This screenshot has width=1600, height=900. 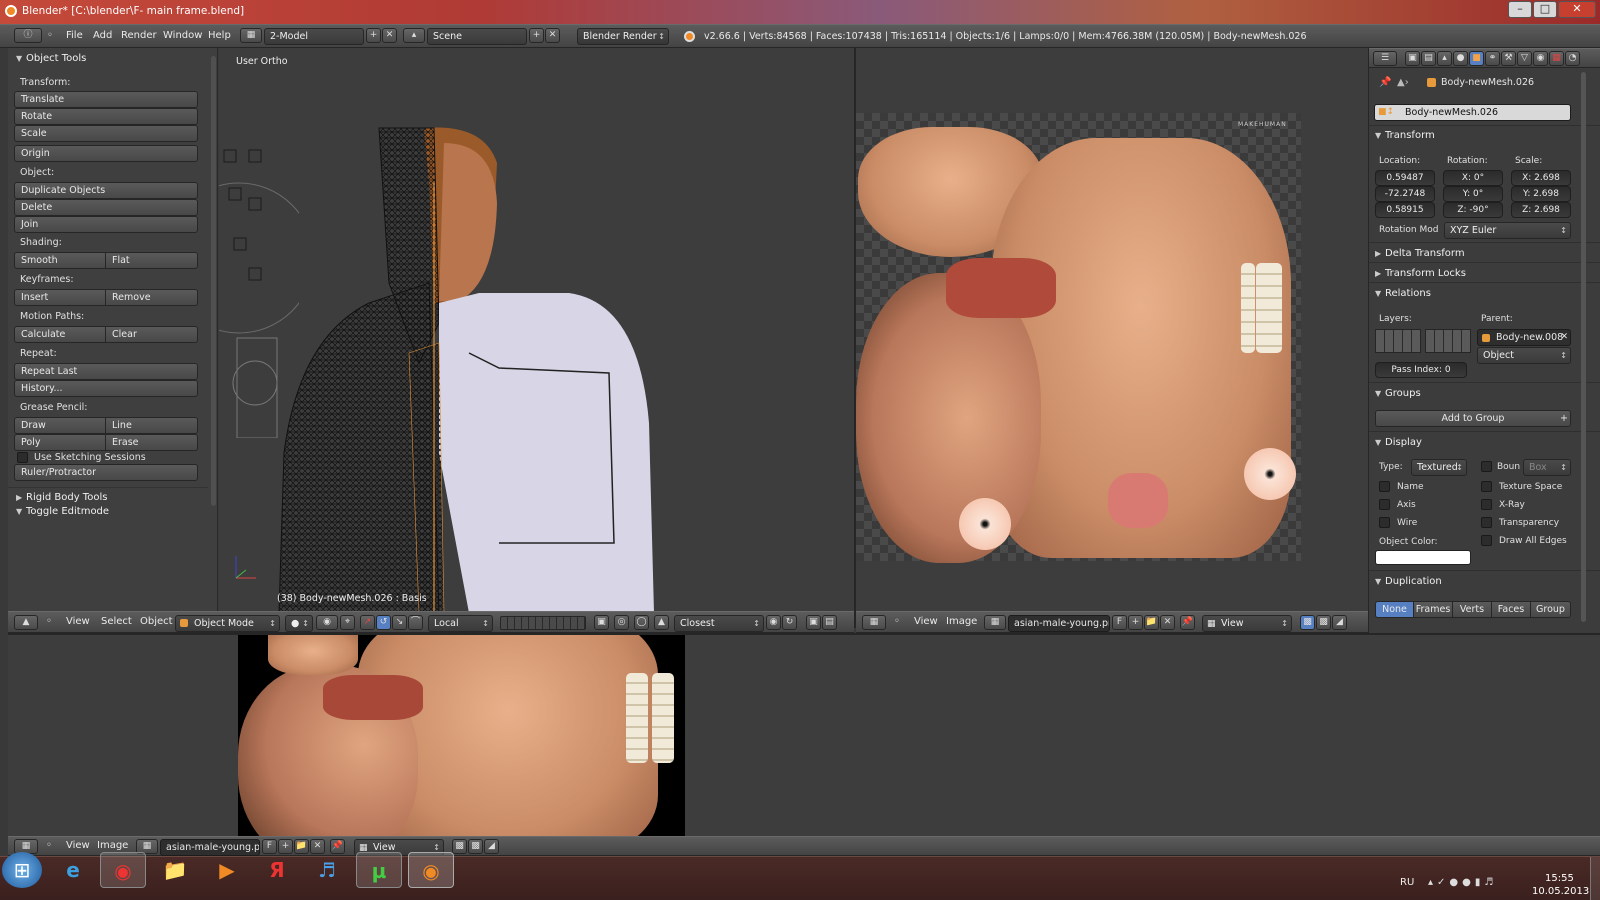 What do you see at coordinates (251, 35) in the screenshot?
I see `screen-layout-icon: ▦` at bounding box center [251, 35].